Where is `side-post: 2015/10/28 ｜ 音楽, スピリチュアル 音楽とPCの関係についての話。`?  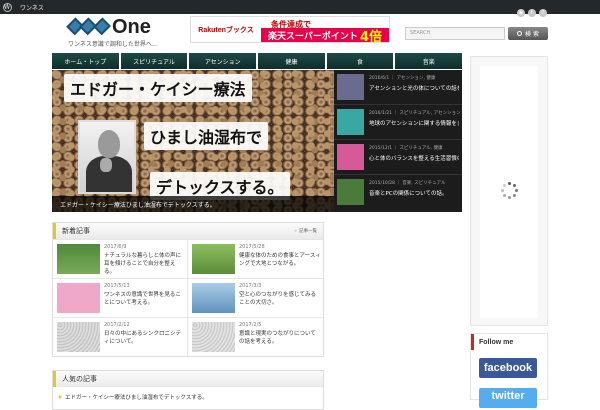
side-post: 2015/10/28 ｜ 音楽, スピリチュアル 音楽とPCの関係についての話。 is located at coordinates (398, 192).